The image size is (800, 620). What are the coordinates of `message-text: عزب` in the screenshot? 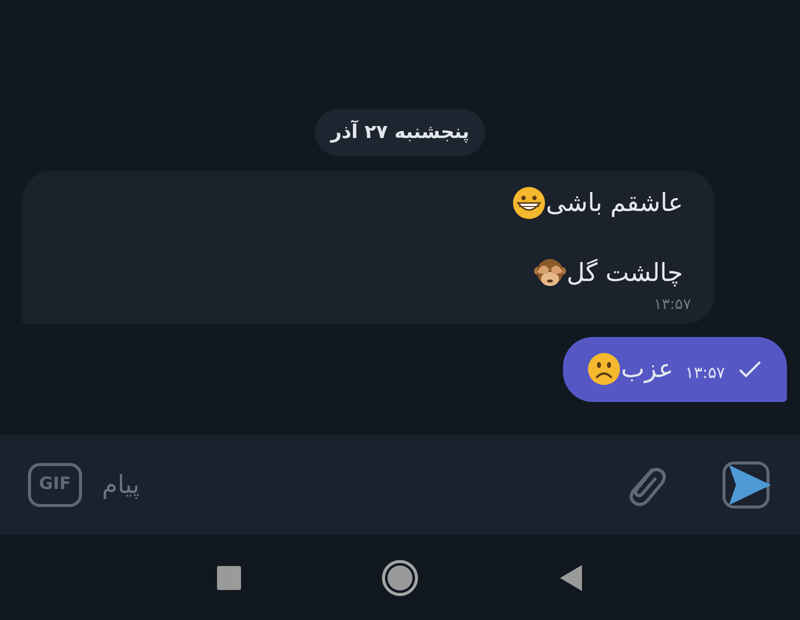 It's located at (647, 369).